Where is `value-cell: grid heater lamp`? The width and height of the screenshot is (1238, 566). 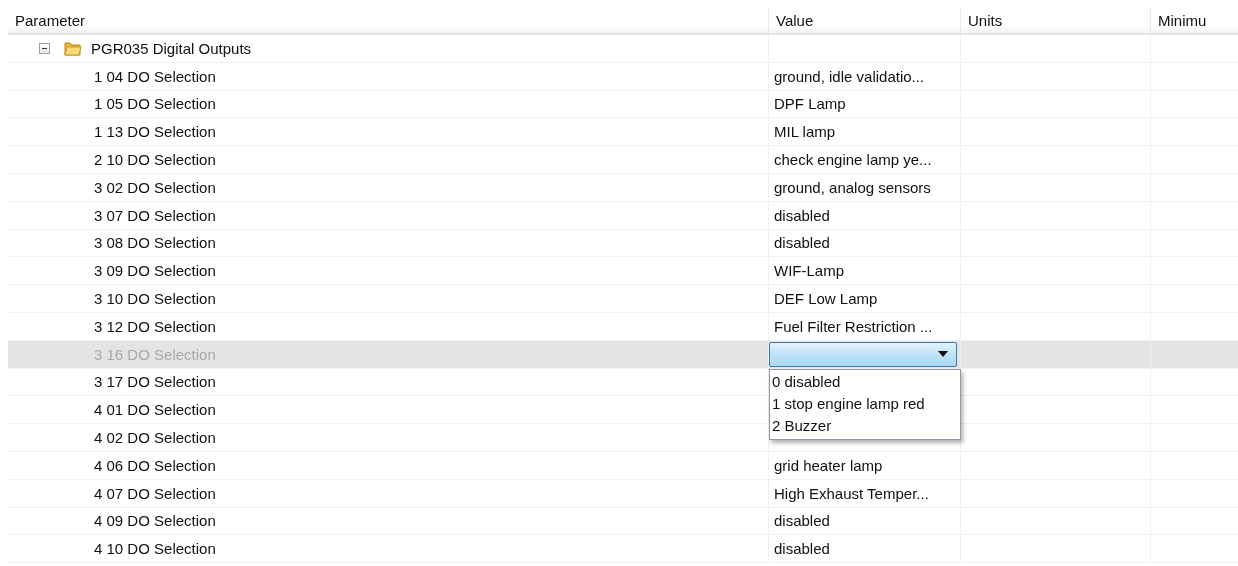
value-cell: grid heater lamp is located at coordinates (864, 465).